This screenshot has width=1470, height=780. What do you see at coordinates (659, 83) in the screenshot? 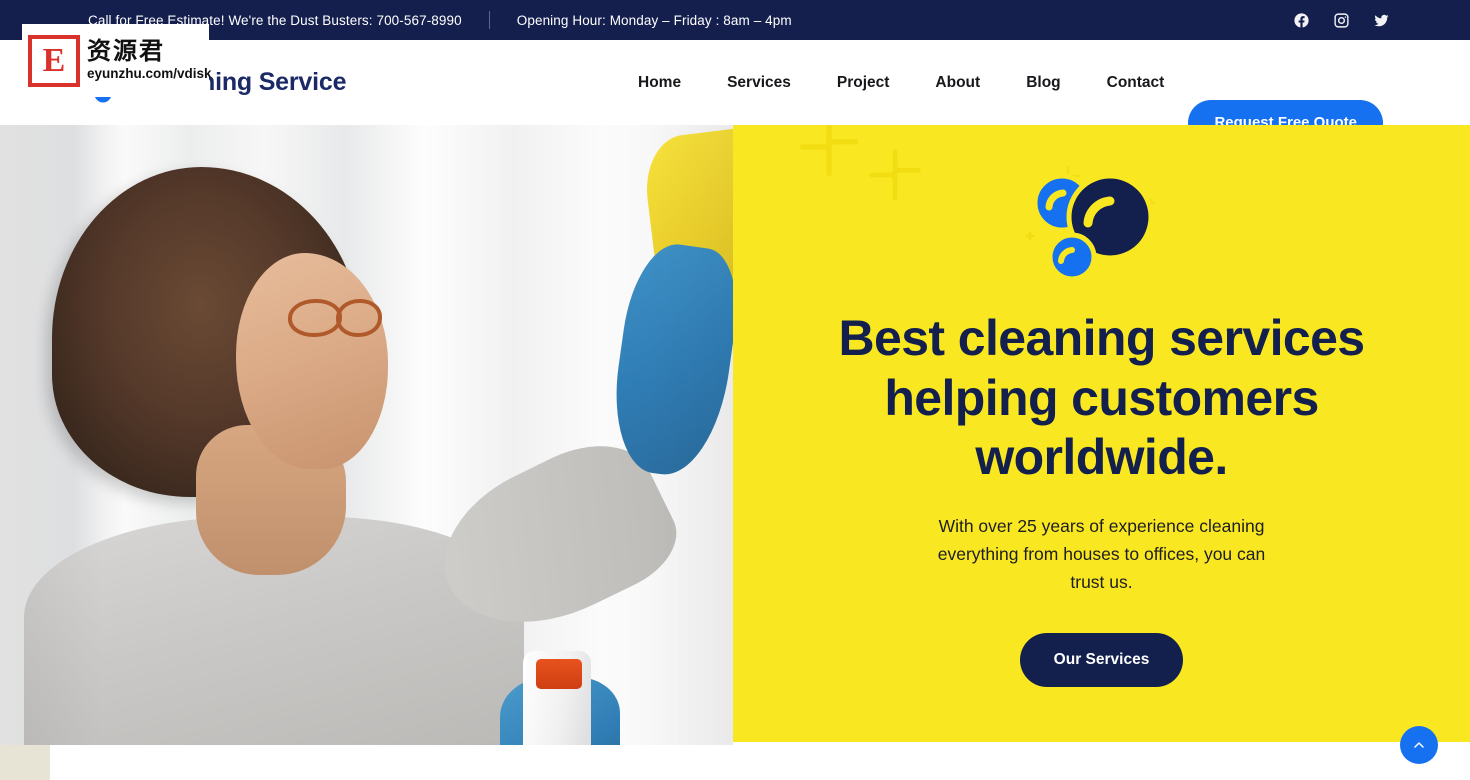
I see `nav-item-home: Home` at bounding box center [659, 83].